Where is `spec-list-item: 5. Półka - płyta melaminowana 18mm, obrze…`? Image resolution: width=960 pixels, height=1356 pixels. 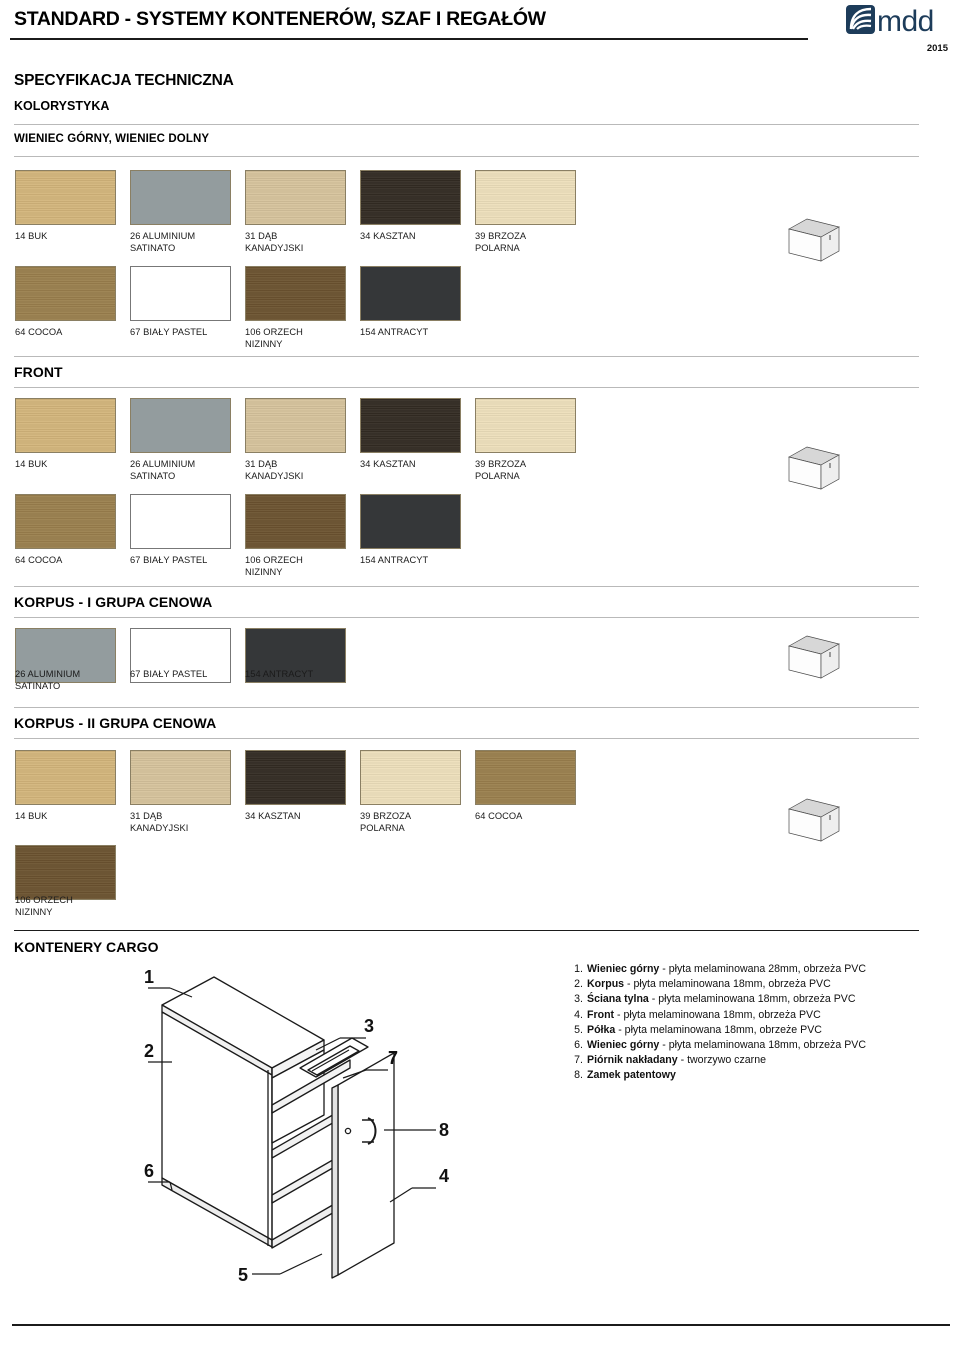 spec-list-item: 5. Półka - płyta melaminowana 18mm, obrze… is located at coordinates (758, 1030).